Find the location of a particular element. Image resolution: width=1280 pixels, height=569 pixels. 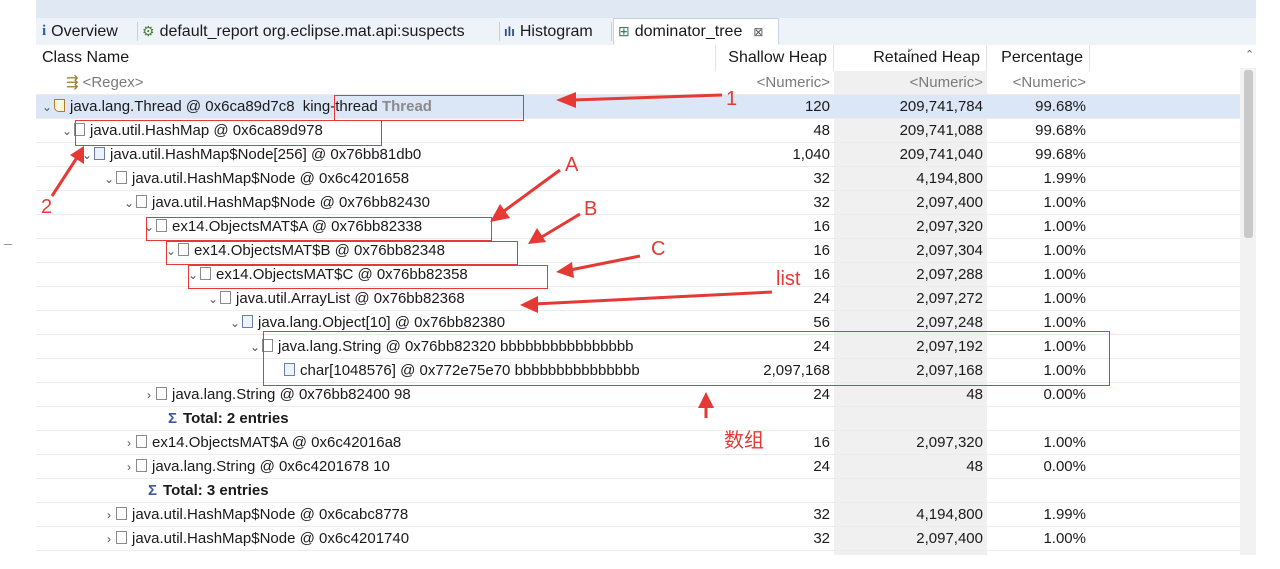

scroll-up-icon: ⌃ is located at coordinates (1249, 54).